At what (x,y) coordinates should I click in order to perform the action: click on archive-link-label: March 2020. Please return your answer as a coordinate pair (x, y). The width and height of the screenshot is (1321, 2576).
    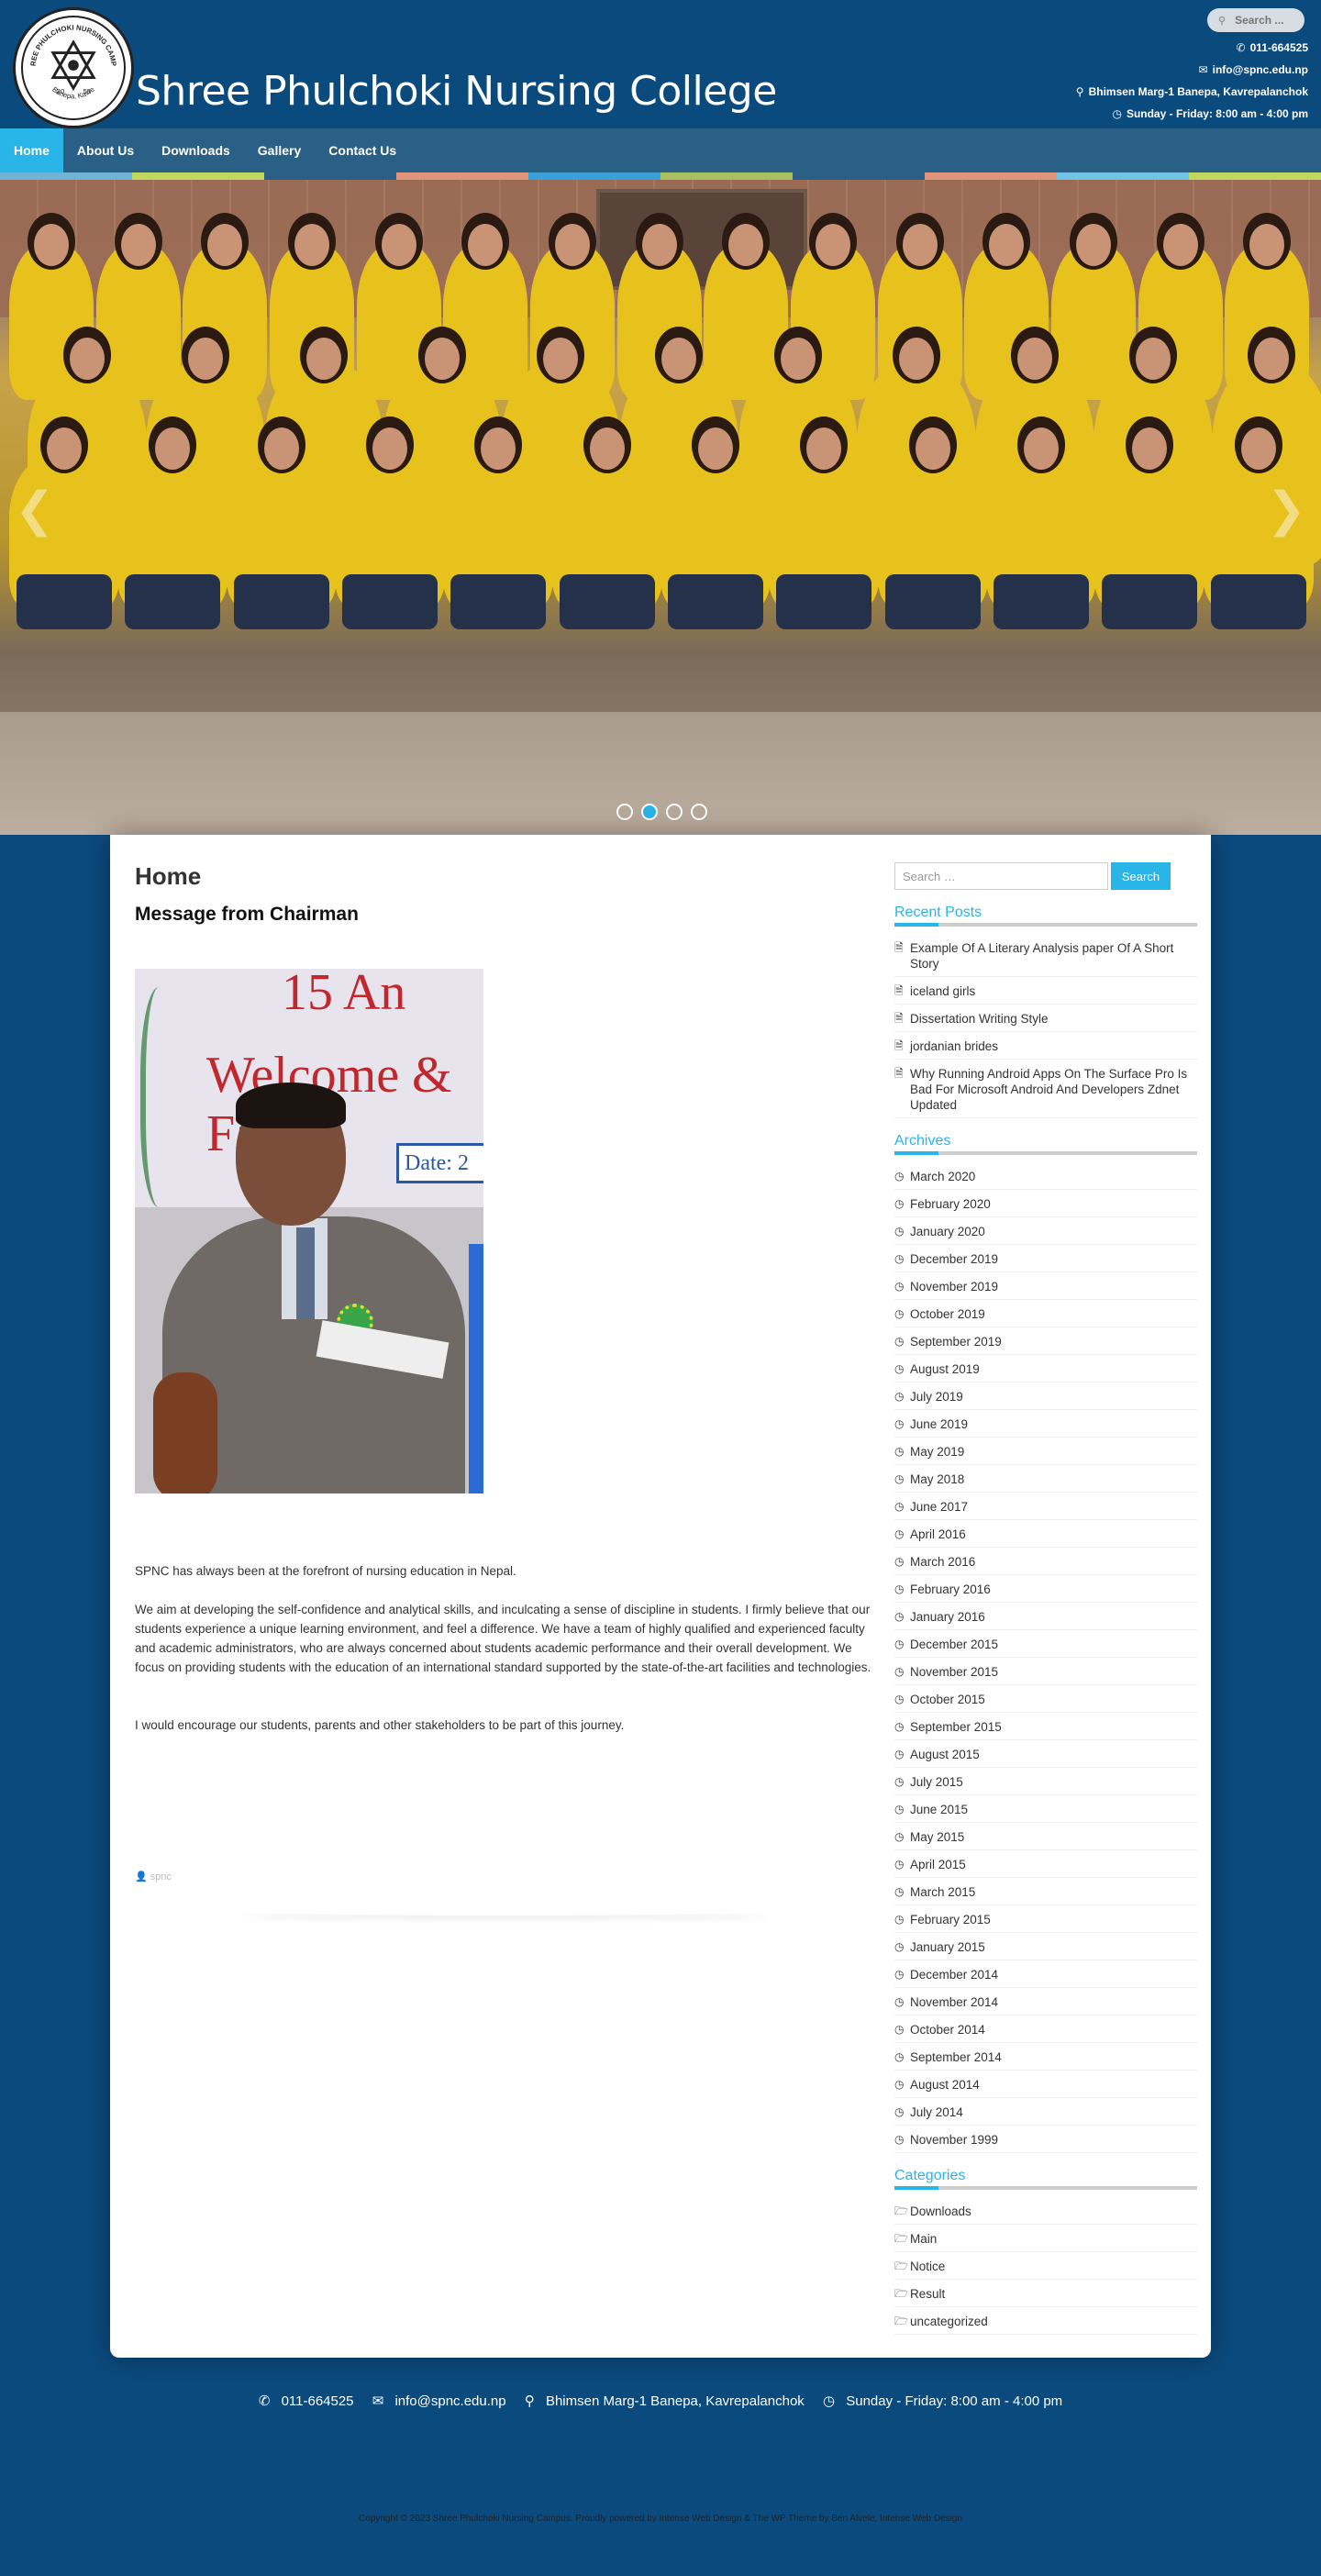
    Looking at the image, I should click on (943, 1176).